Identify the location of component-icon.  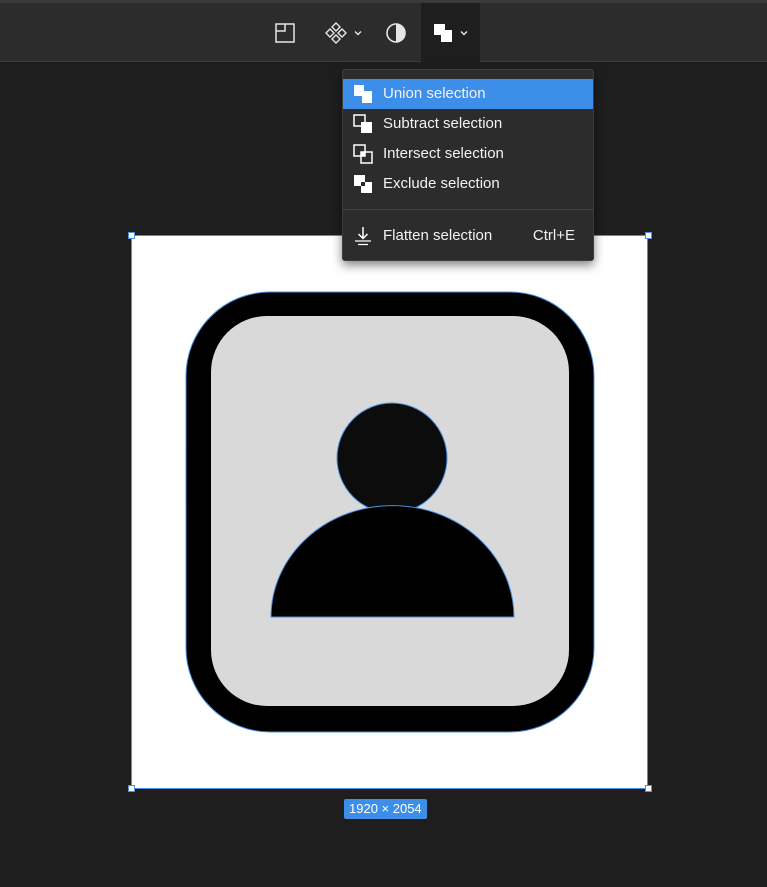
(336, 32).